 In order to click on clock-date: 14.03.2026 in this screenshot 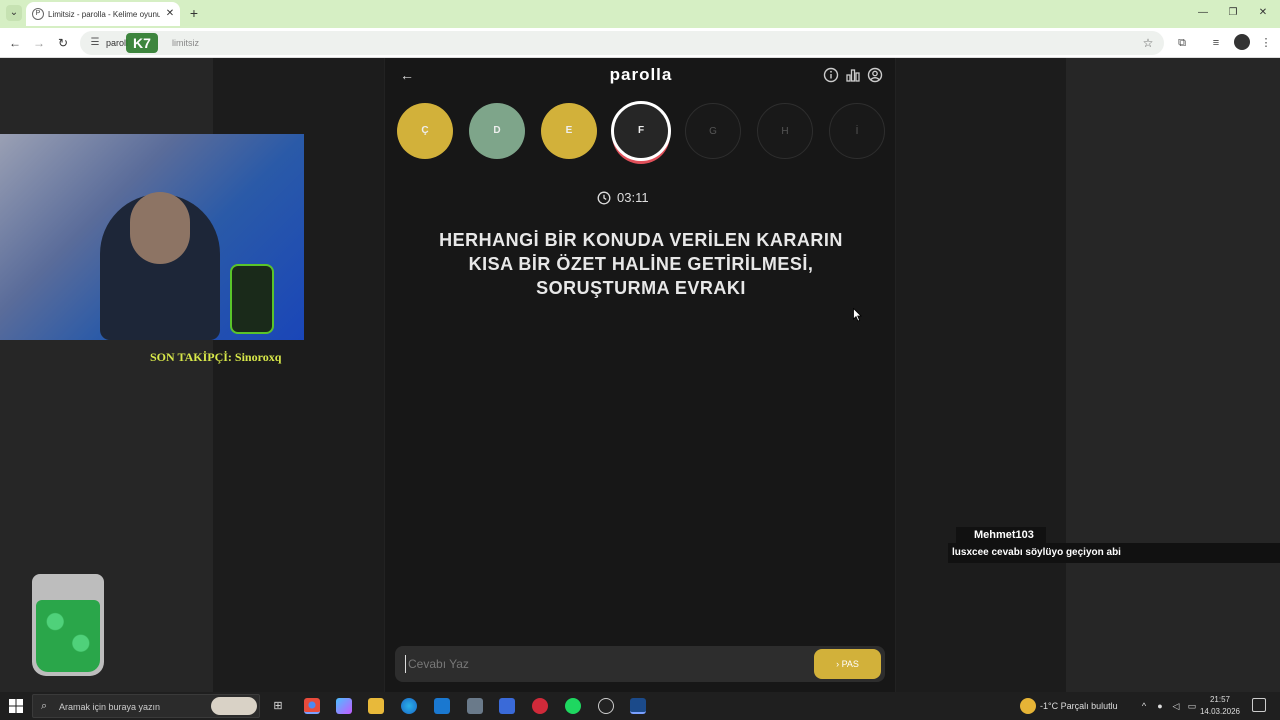, I will do `click(1220, 711)`.